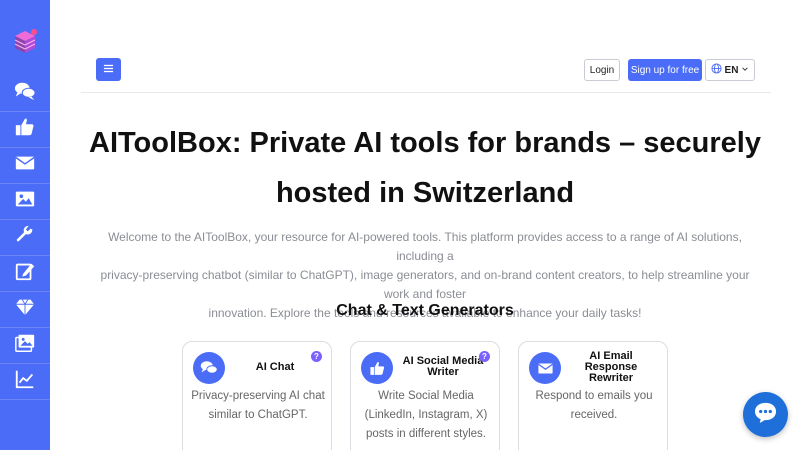 The image size is (800, 450). I want to click on card-title: AI Chat, so click(275, 367).